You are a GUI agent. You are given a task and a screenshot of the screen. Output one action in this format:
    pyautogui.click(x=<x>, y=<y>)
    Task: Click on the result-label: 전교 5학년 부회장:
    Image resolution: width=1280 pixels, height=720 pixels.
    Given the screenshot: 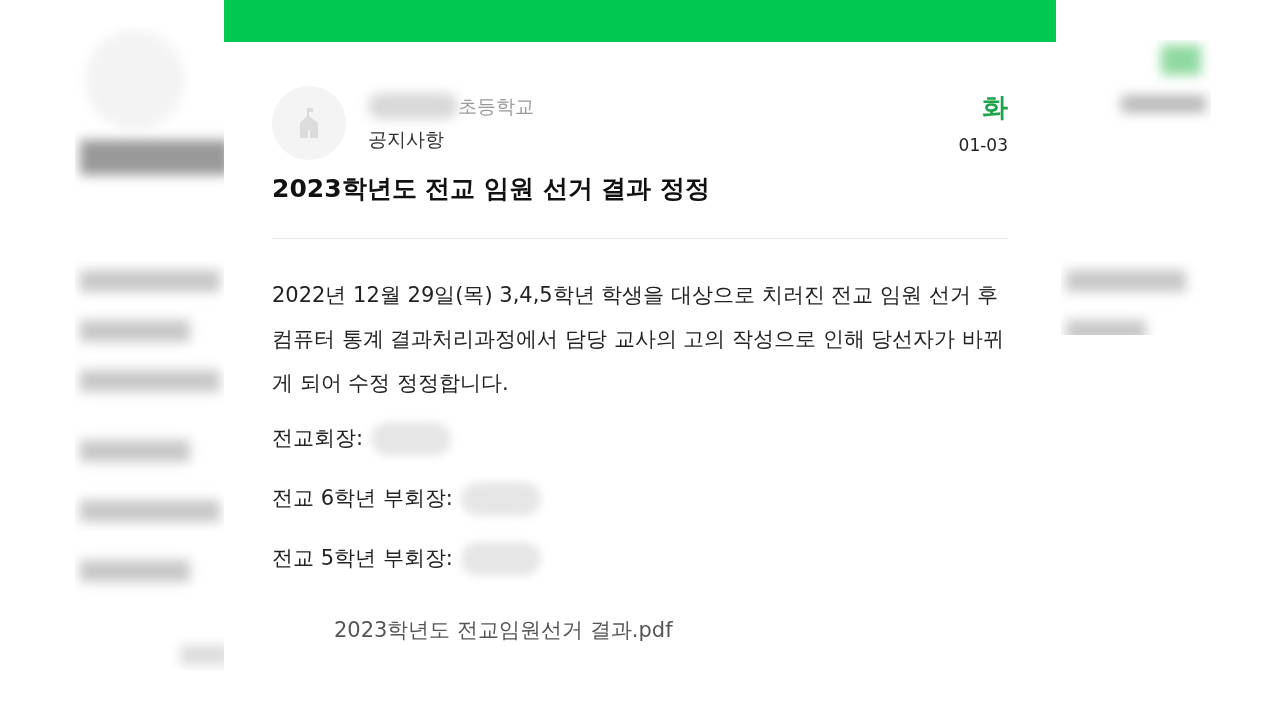 What is the action you would take?
    pyautogui.click(x=362, y=558)
    